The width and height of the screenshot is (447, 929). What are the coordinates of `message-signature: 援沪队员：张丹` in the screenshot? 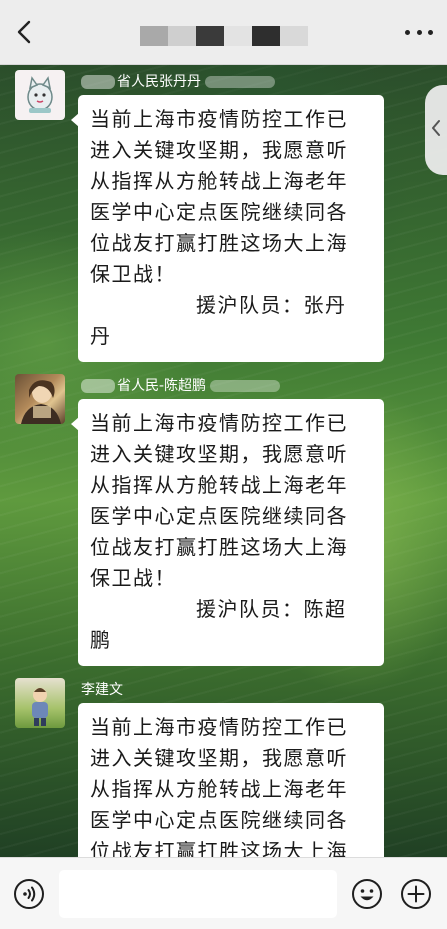 It's located at (271, 305).